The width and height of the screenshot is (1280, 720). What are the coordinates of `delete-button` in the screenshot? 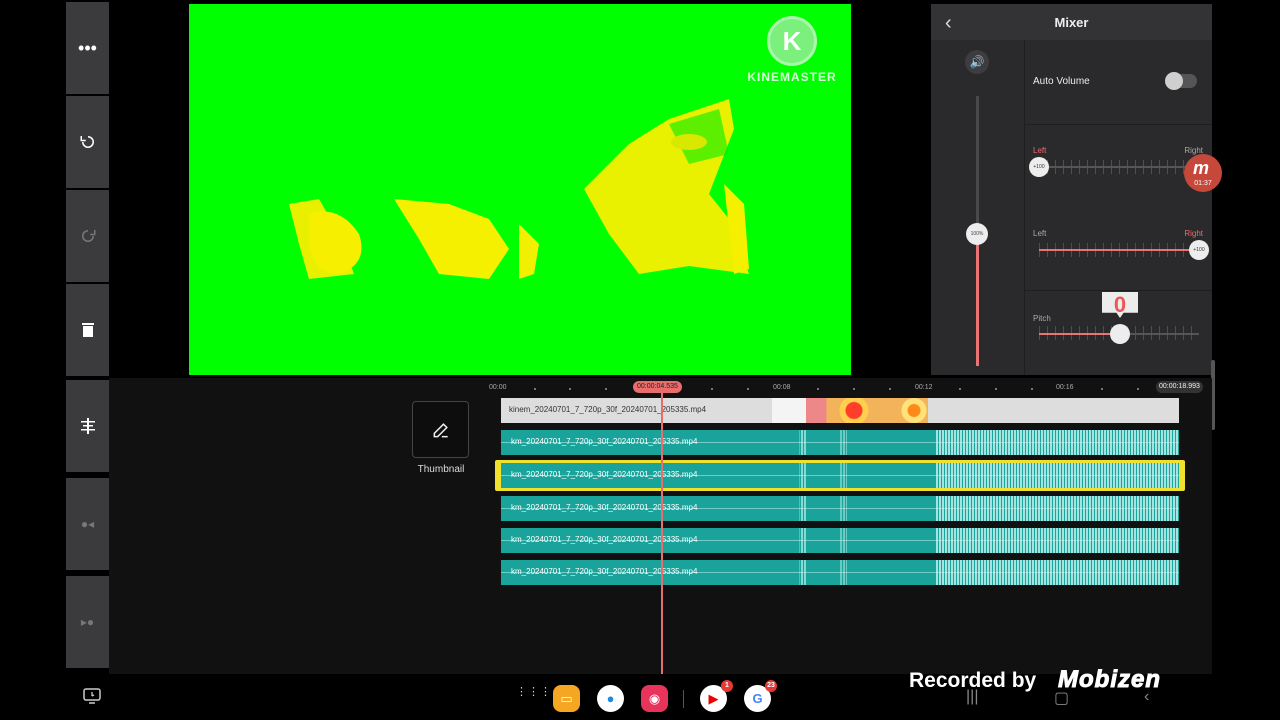 It's located at (87, 330).